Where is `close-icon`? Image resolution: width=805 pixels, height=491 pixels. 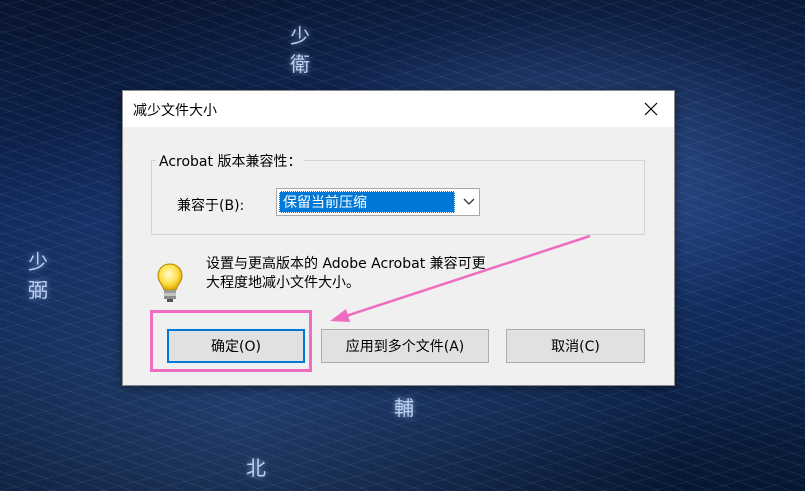
close-icon is located at coordinates (651, 109).